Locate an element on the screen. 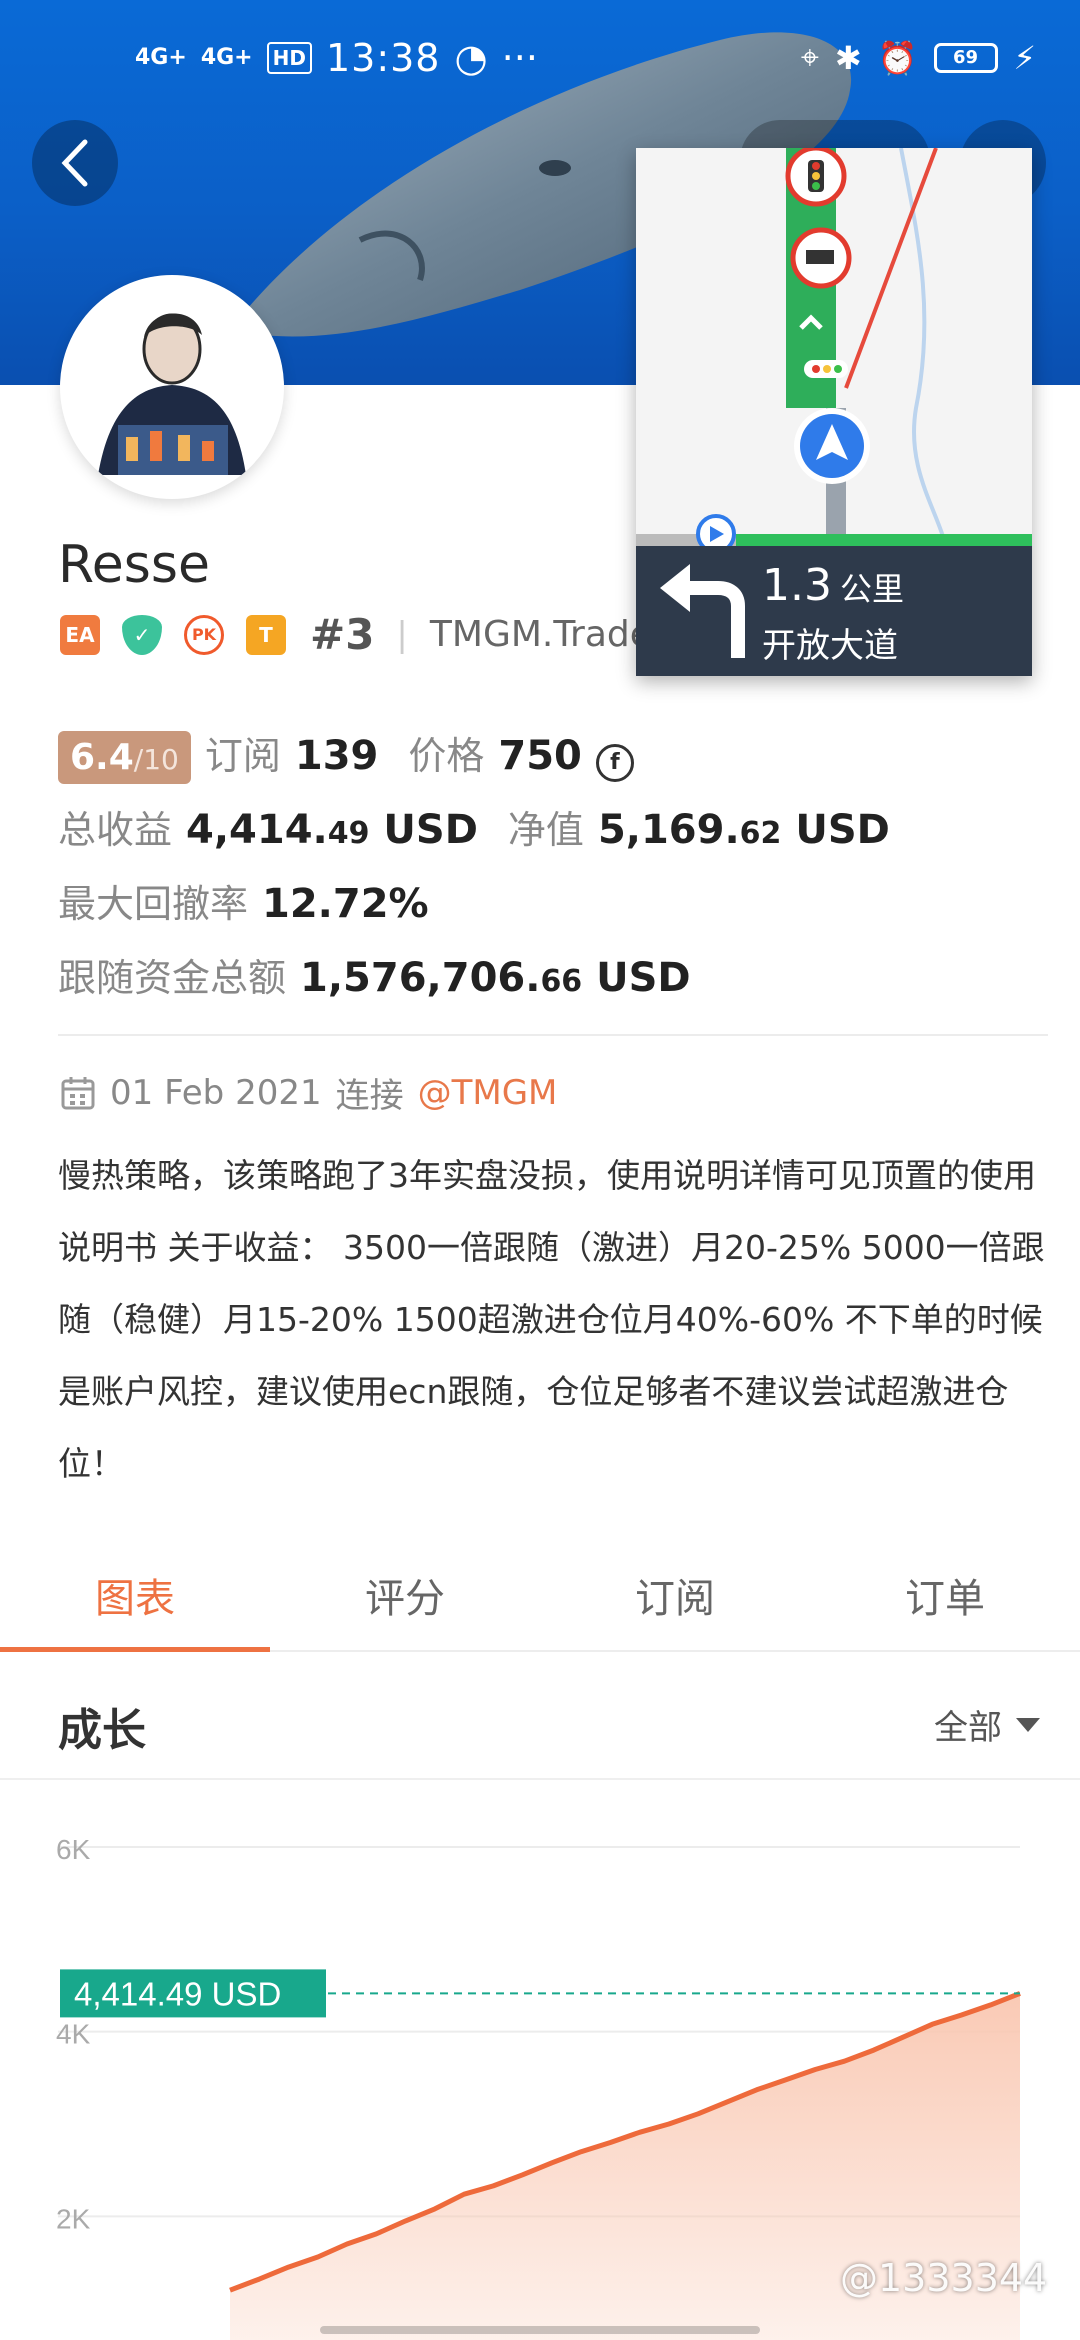  charging-icon: ⚡ is located at coordinates (1024, 57).